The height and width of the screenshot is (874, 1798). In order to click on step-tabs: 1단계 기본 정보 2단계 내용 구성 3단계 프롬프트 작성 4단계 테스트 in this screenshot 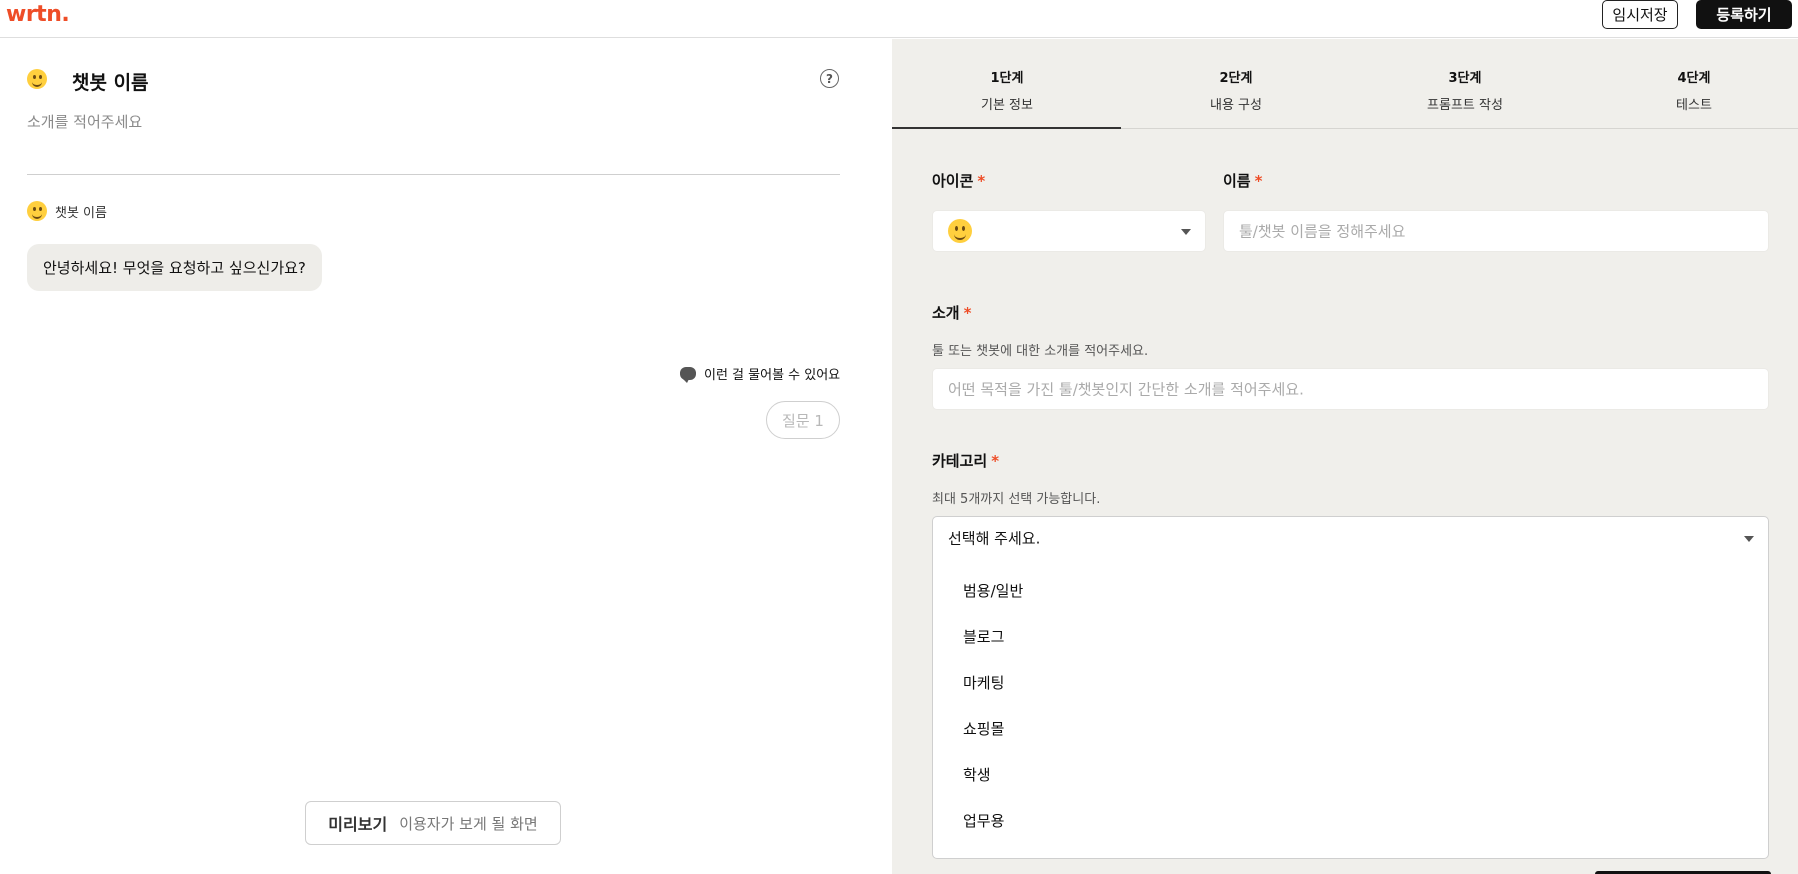, I will do `click(1345, 84)`.